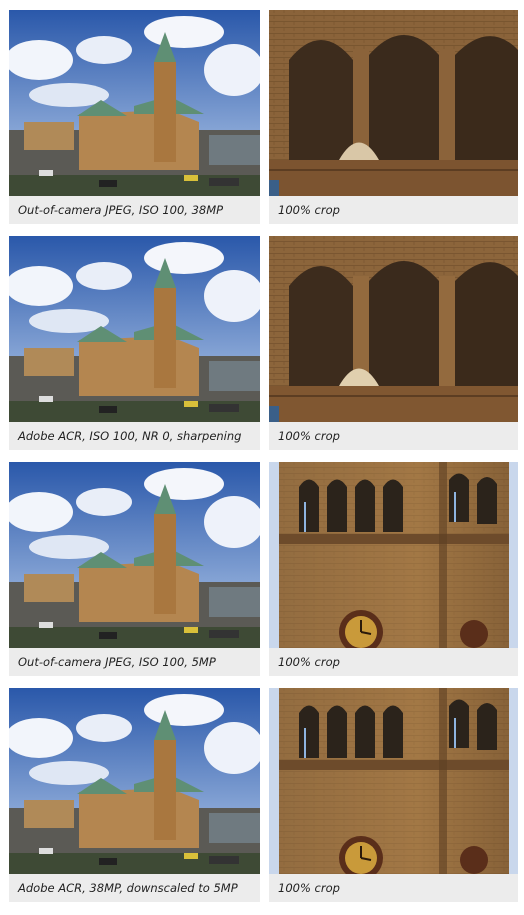 The width and height of the screenshot is (524, 915). I want to click on full-photo-cell: Out-of-camera JPEG, ISO 100, 5MP, so click(134, 569).